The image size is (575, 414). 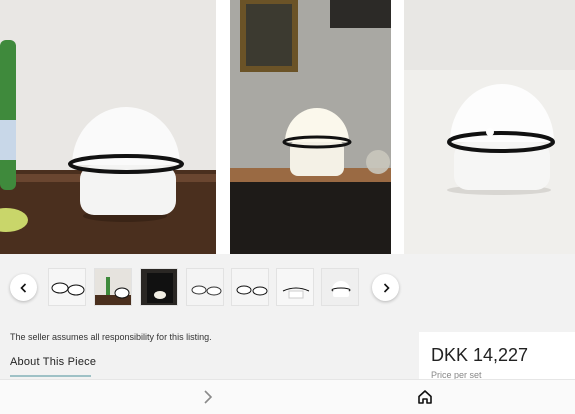 I want to click on about-this-piece-tab: About This Piece, so click(x=53, y=362).